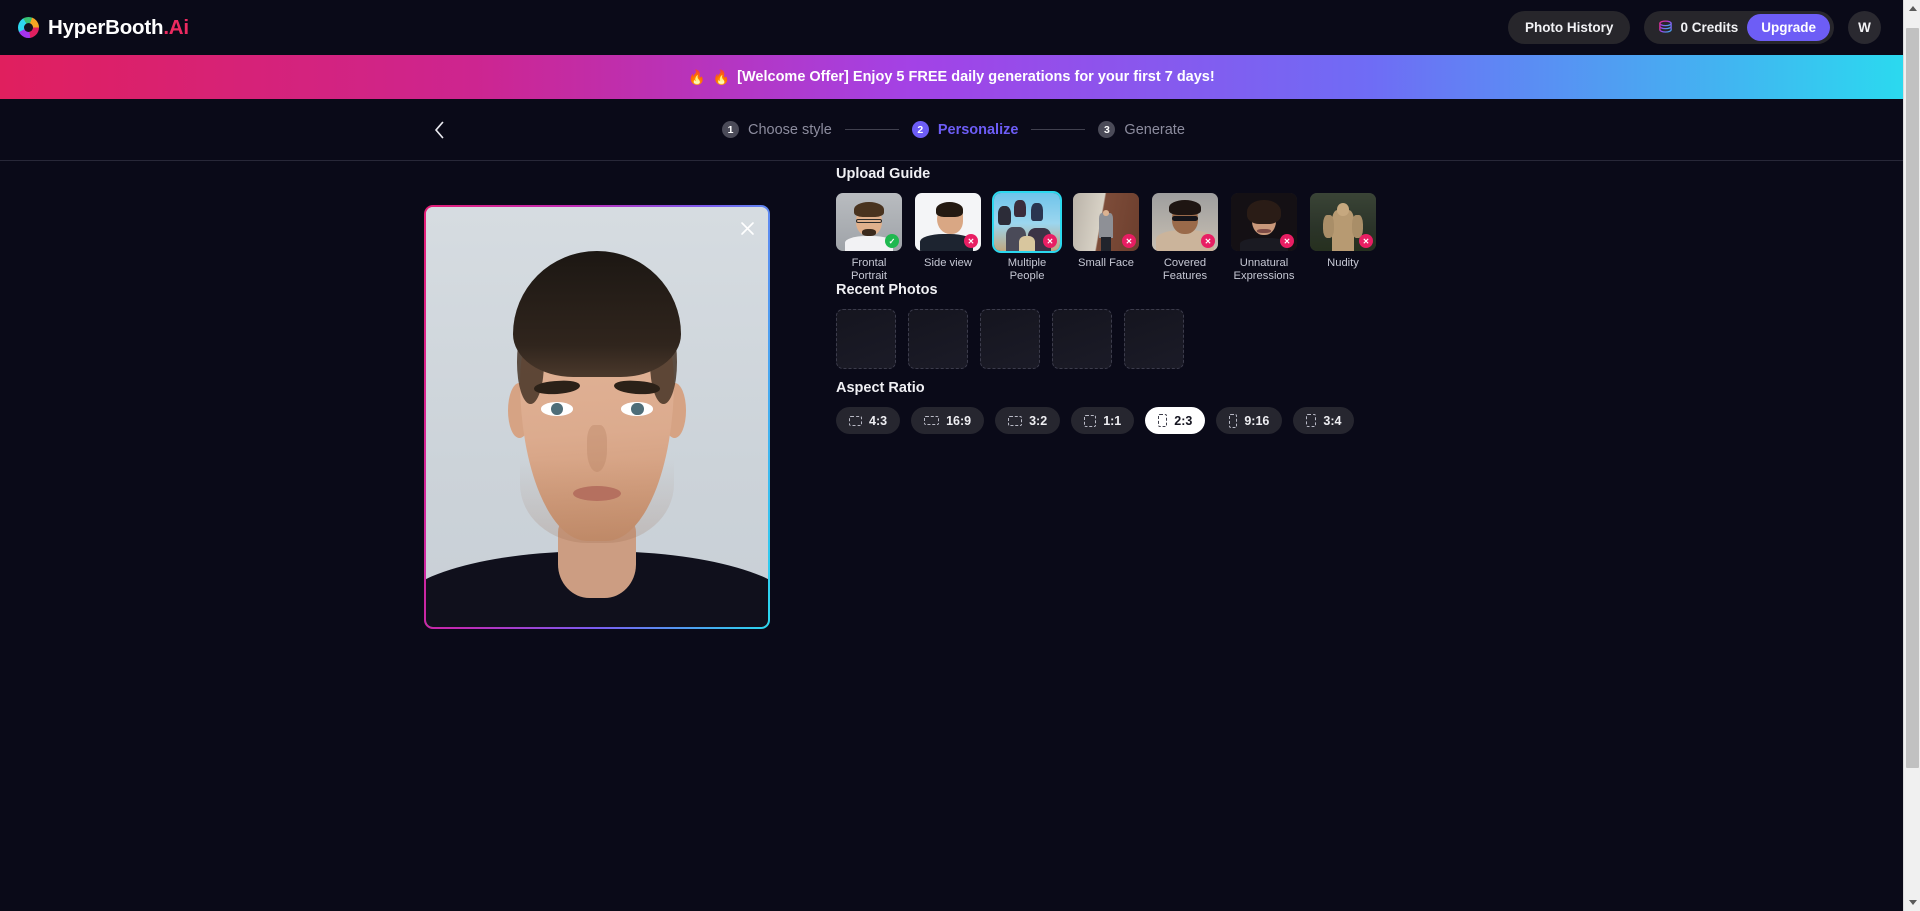 The height and width of the screenshot is (911, 1920). What do you see at coordinates (887, 290) in the screenshot?
I see `recent-photos-title: Recent Photos` at bounding box center [887, 290].